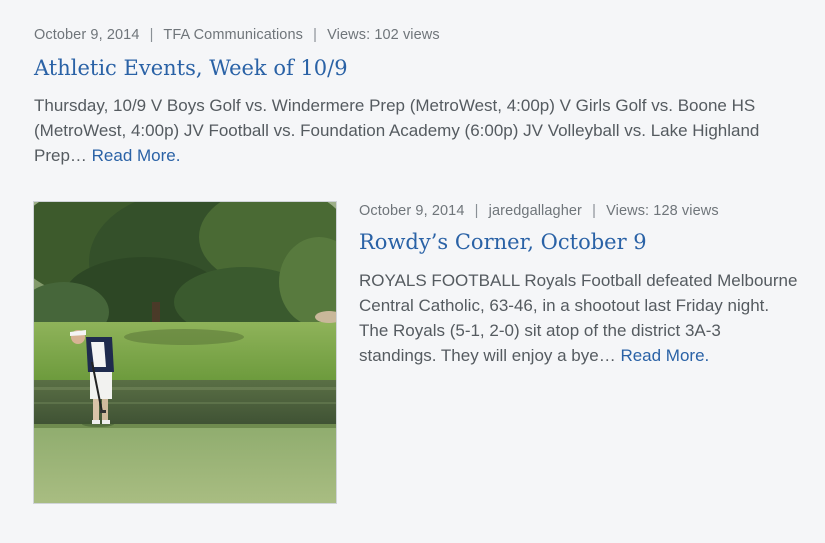 The height and width of the screenshot is (543, 825). What do you see at coordinates (414, 68) in the screenshot?
I see `post-title-link: Athletic Events, Week of 10/9` at bounding box center [414, 68].